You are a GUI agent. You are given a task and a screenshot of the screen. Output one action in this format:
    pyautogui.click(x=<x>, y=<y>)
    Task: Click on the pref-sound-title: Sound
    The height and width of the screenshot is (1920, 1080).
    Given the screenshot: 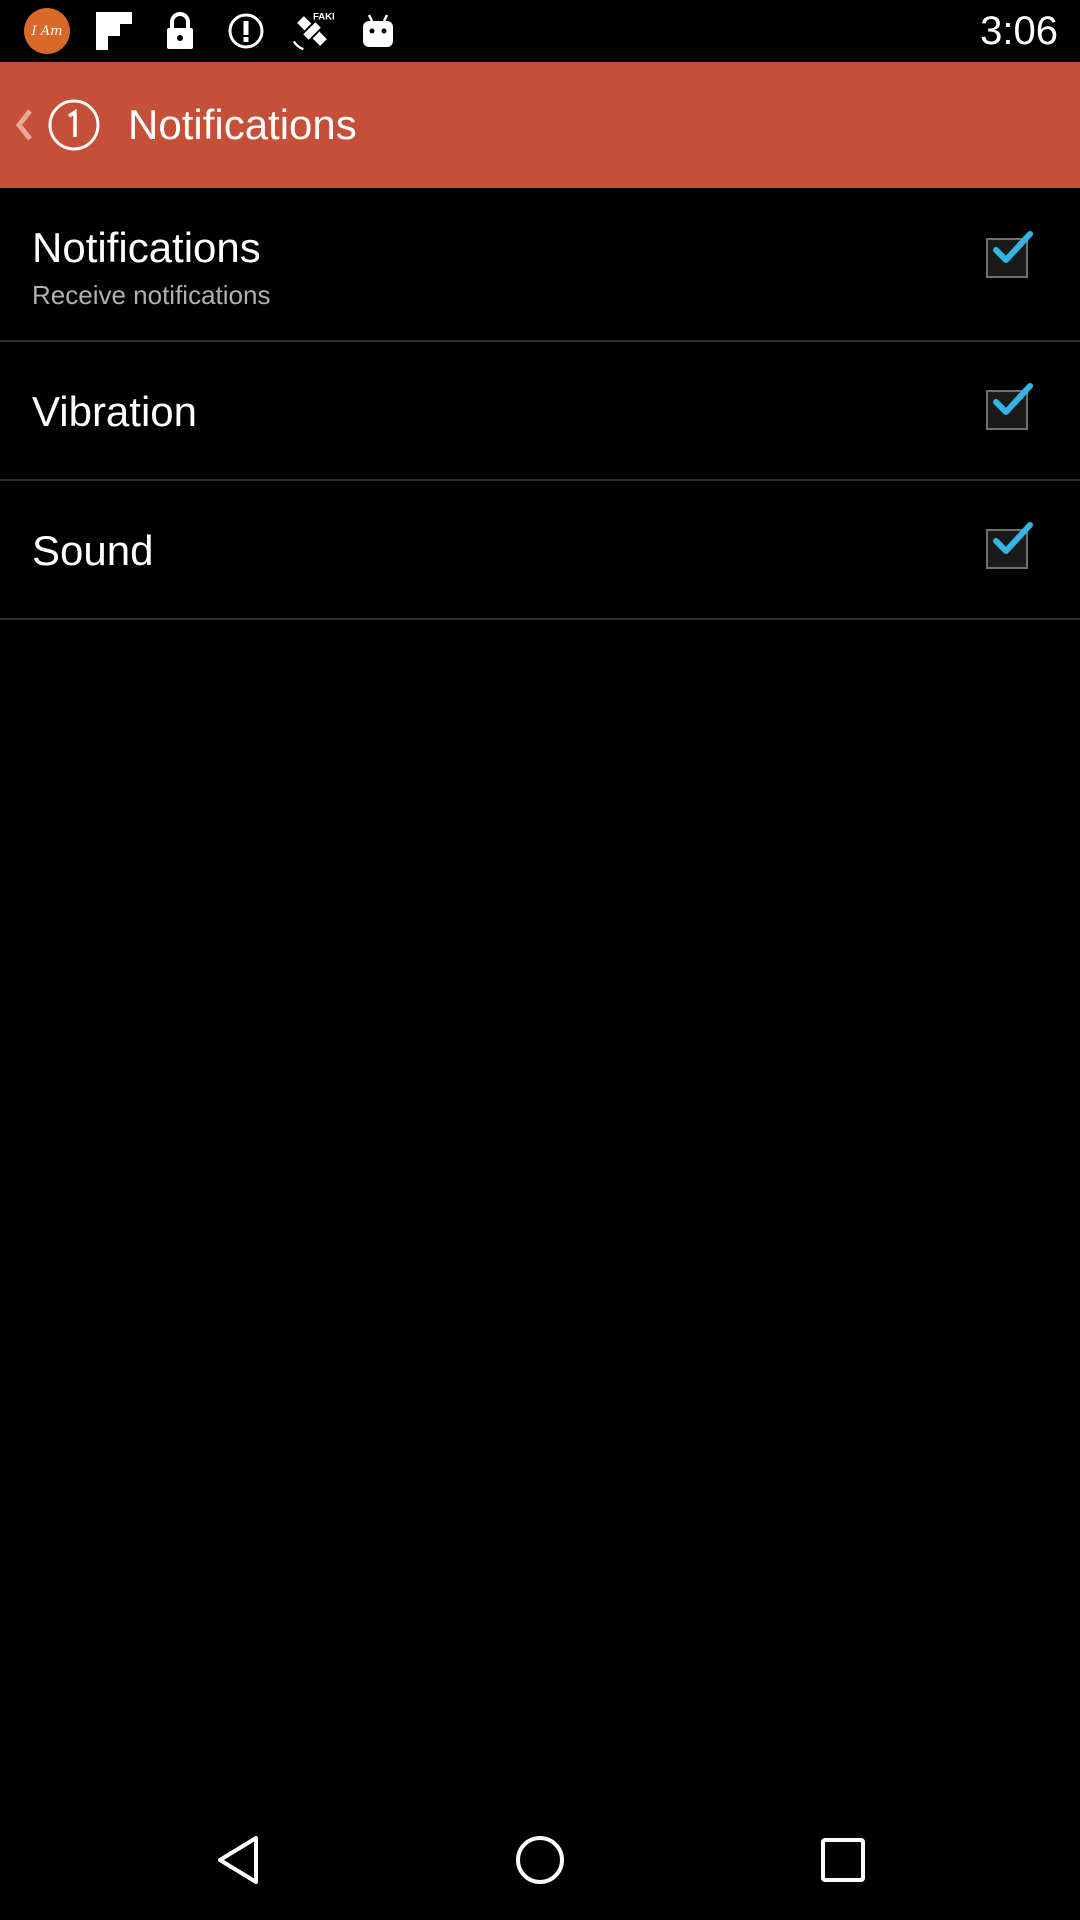 What is the action you would take?
    pyautogui.click(x=93, y=550)
    